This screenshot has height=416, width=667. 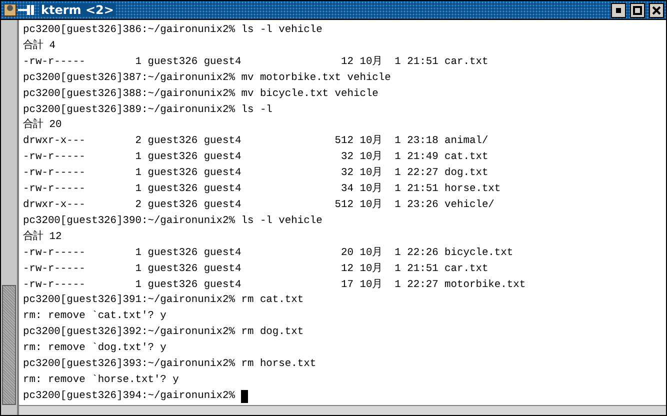 I want to click on terminal-line: -rw-r----- 1 guest326 guest4 32 10月 1 21:49 cat.txt, so click(x=255, y=158).